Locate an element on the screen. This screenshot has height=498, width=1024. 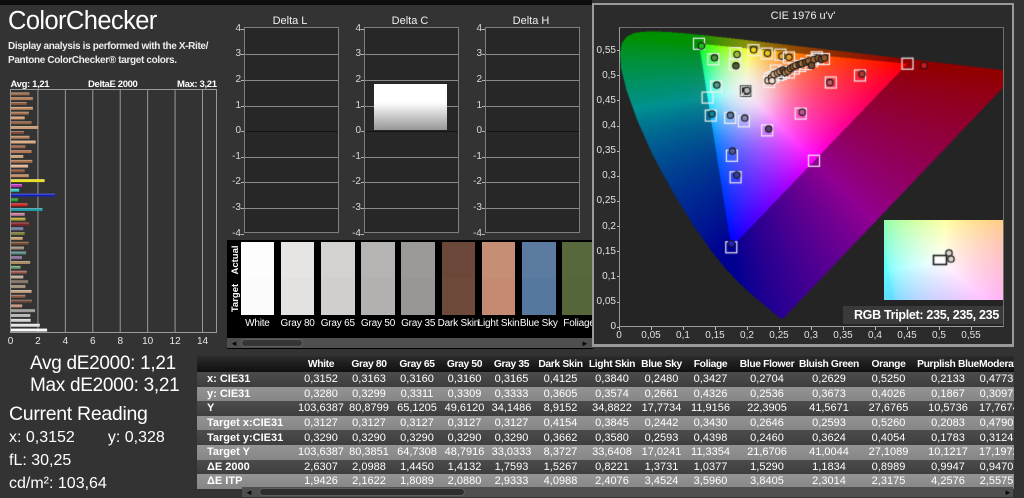
svg-text: 10 is located at coordinates (148, 341).